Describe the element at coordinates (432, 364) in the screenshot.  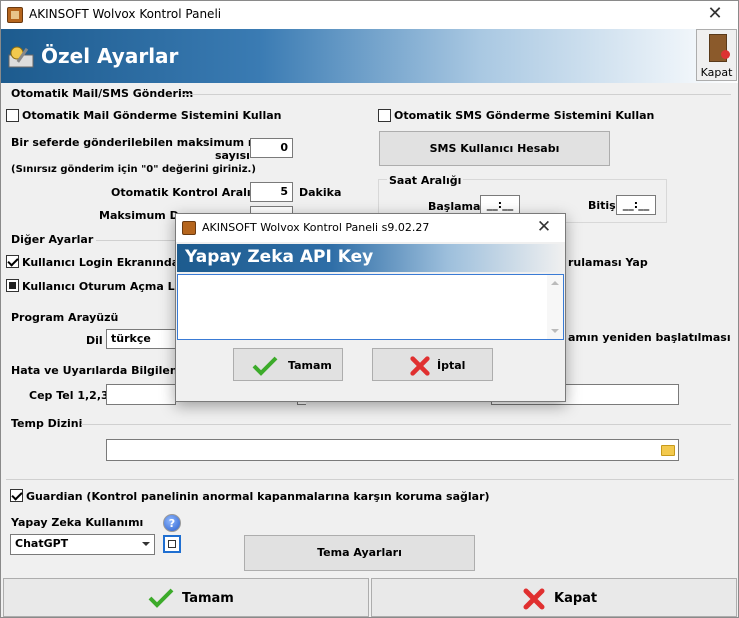
I see `dialog-cancel-button: İptal` at that location.